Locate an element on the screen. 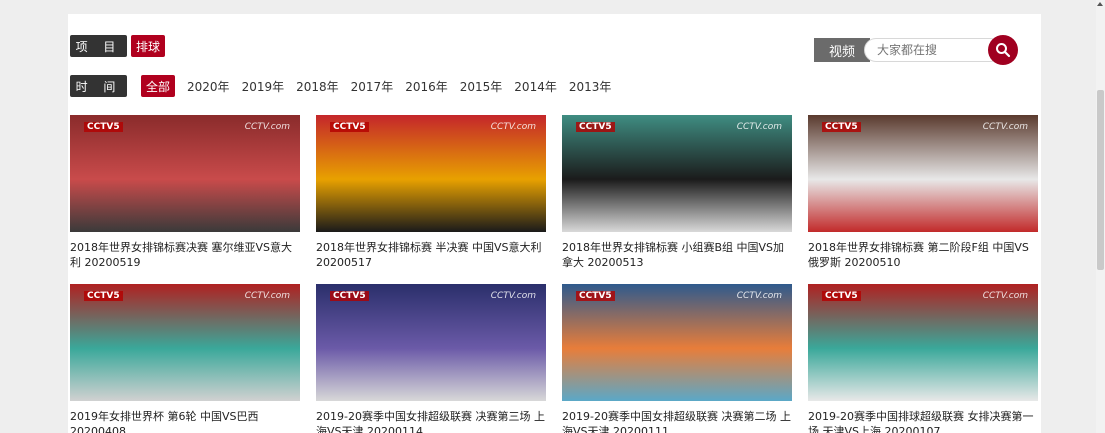  search-button is located at coordinates (1003, 50).